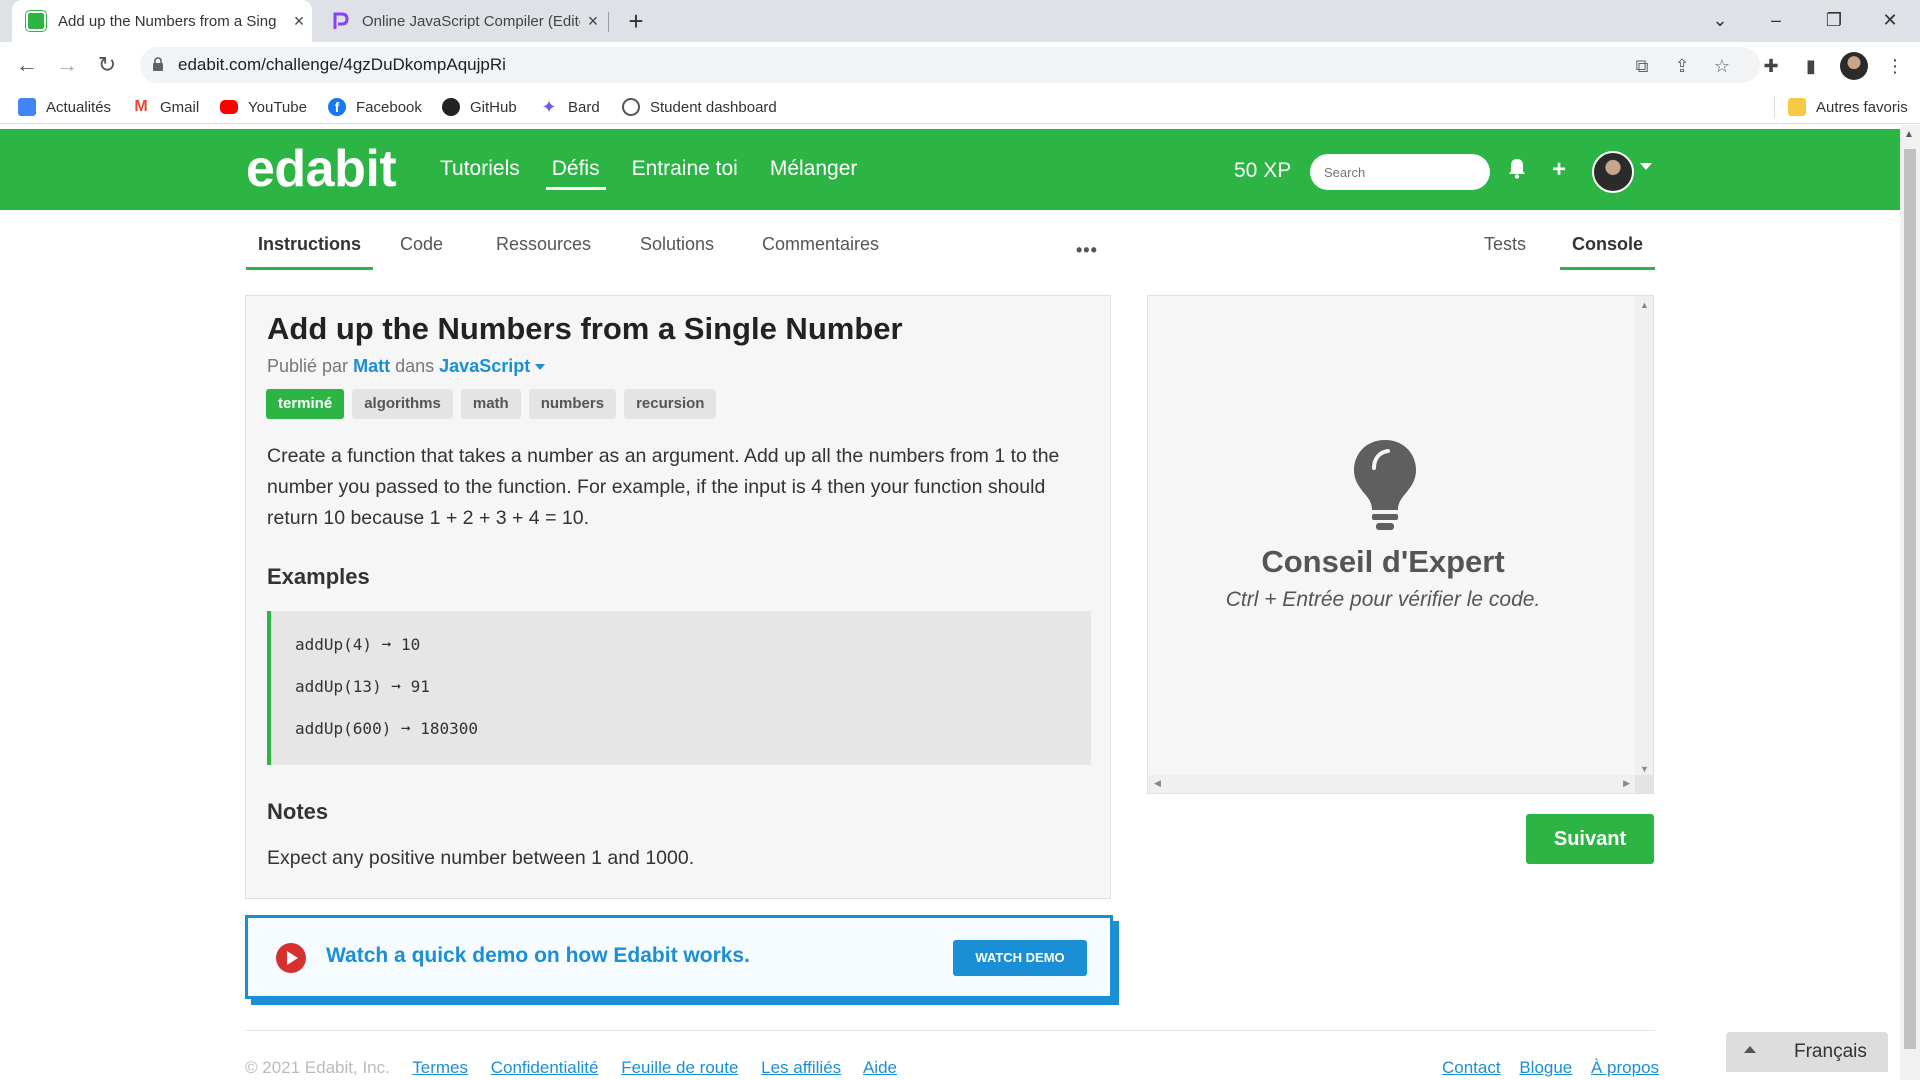  Describe the element at coordinates (1834, 21) in the screenshot. I see `restore-button: ❐` at that location.